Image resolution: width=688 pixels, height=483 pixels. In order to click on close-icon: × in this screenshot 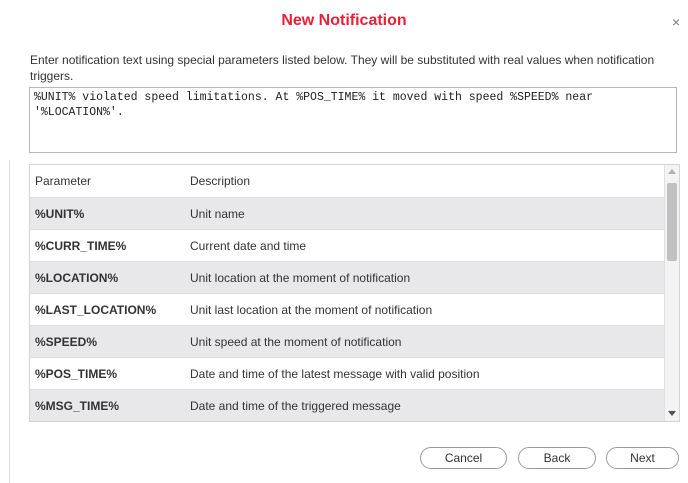, I will do `click(676, 22)`.